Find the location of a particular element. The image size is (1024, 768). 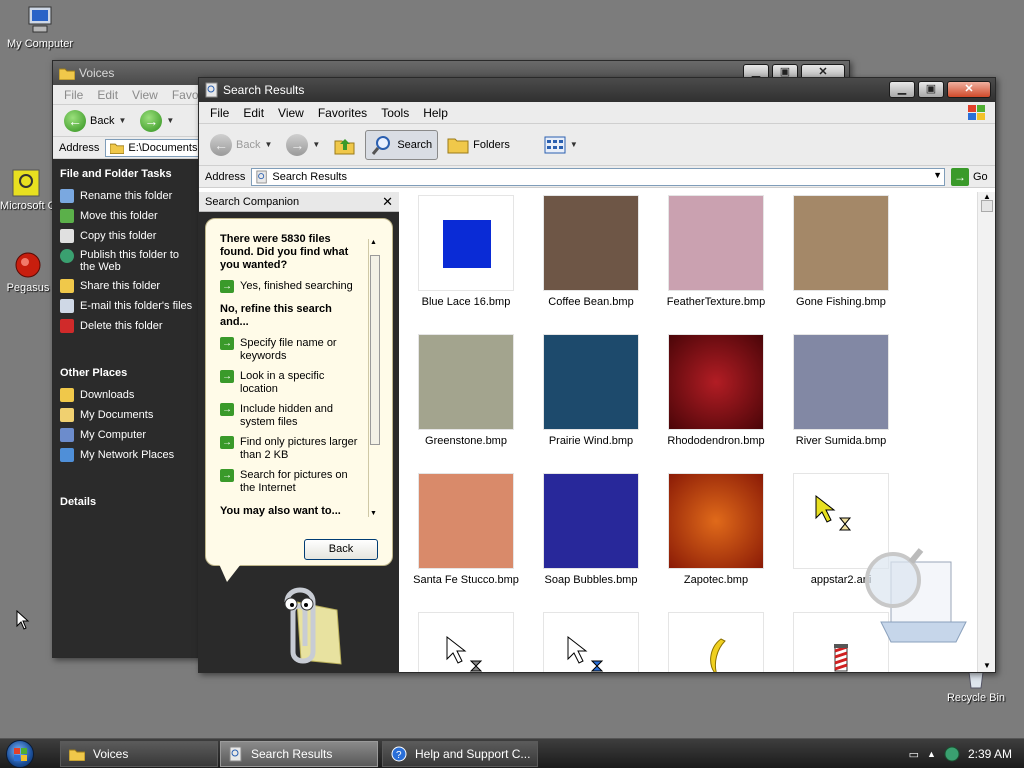

search-document-icon is located at coordinates (235, 754).